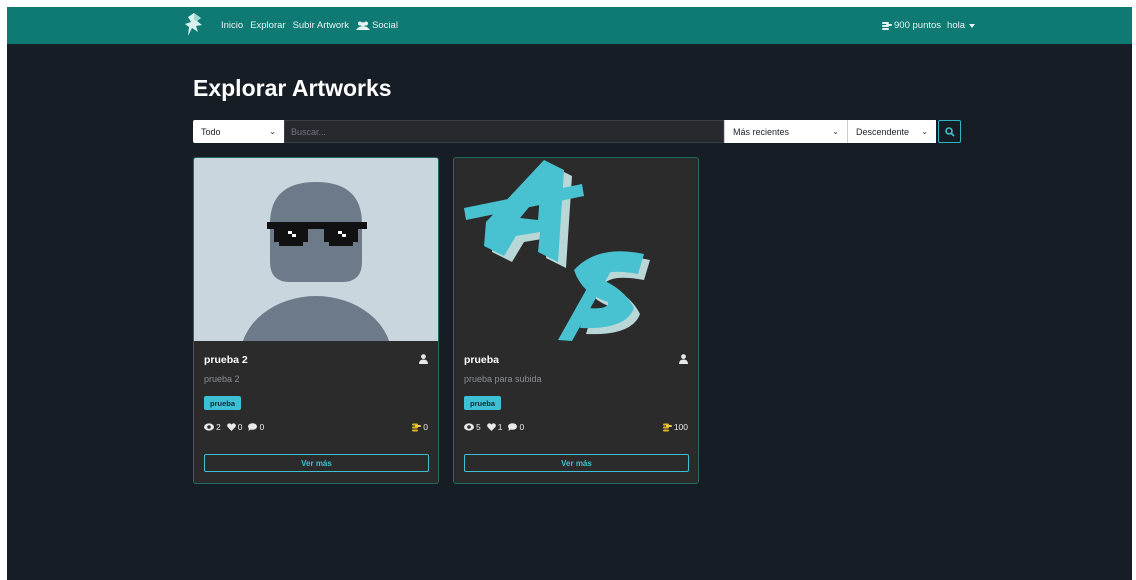 The height and width of the screenshot is (580, 1136). I want to click on nav-right: 900 puntos hola, so click(928, 25).